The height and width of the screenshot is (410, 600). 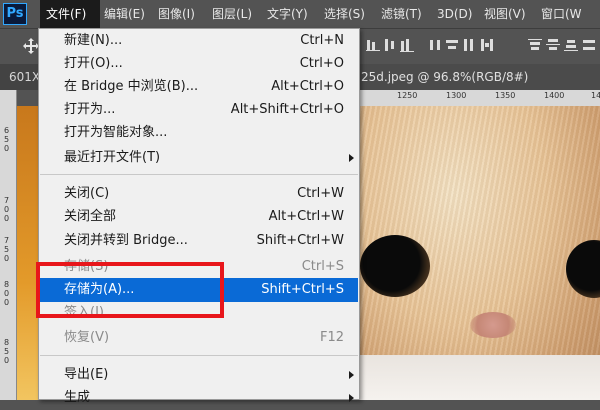 What do you see at coordinates (401, 14) in the screenshot?
I see `menu-filter: 滤镜(T)` at bounding box center [401, 14].